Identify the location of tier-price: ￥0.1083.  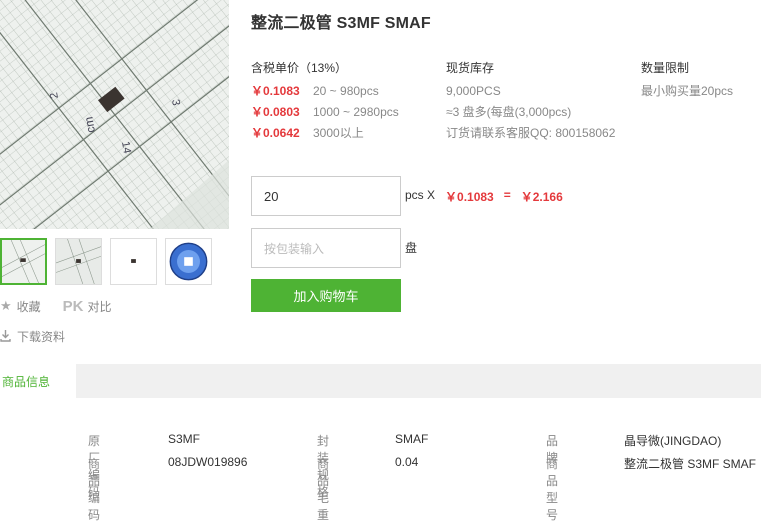
(275, 91).